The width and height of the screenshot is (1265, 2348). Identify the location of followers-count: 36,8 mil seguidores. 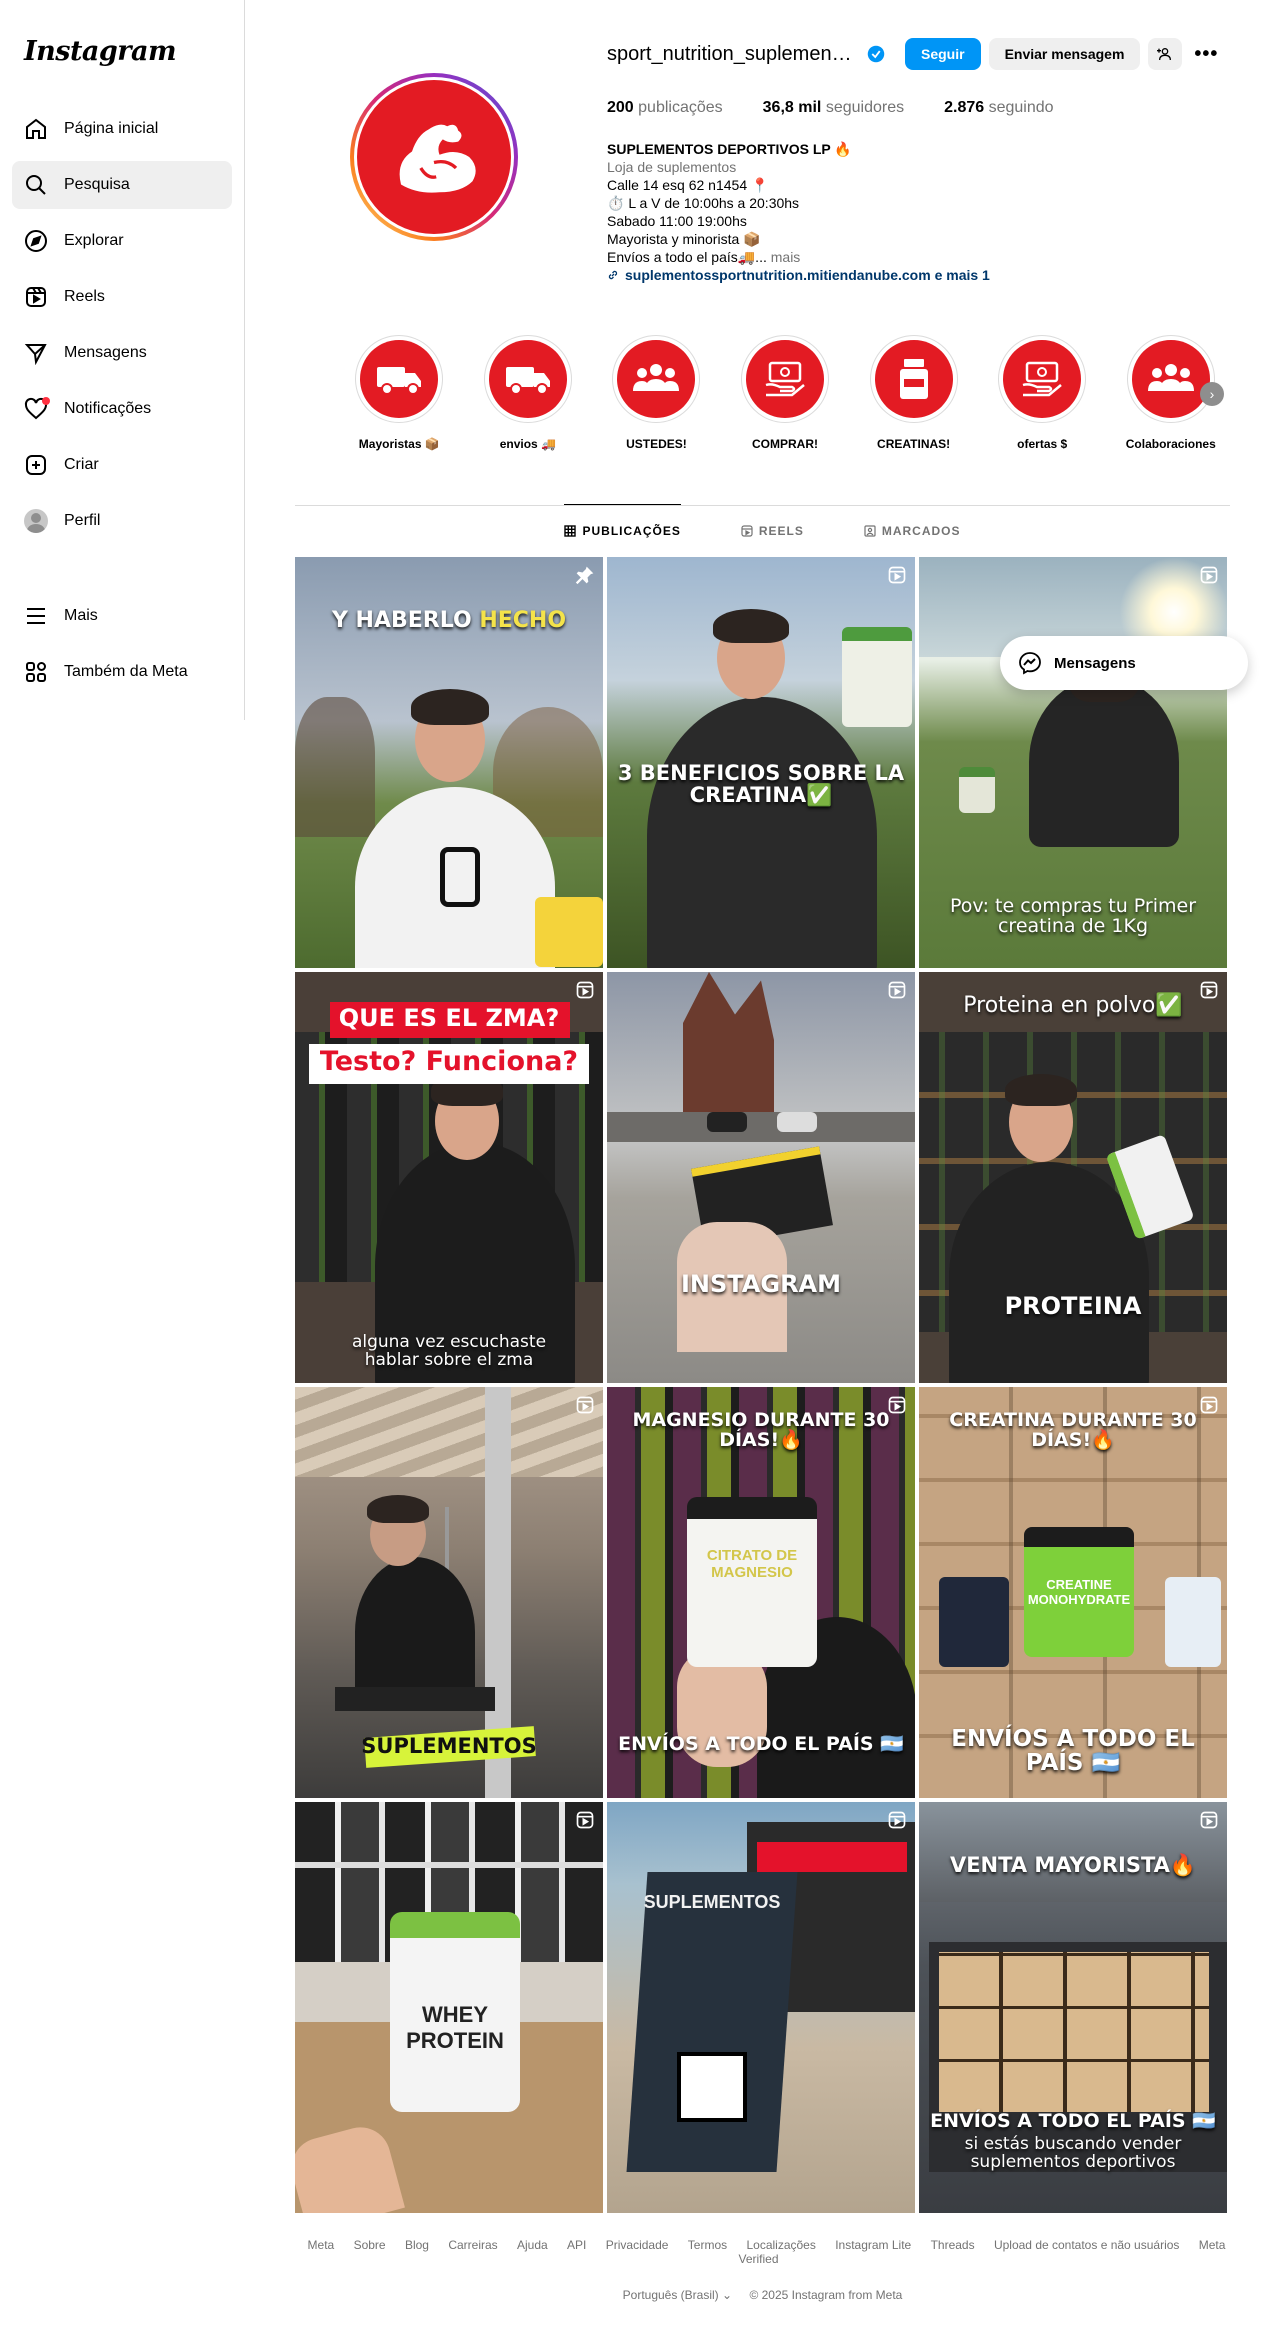
(833, 108).